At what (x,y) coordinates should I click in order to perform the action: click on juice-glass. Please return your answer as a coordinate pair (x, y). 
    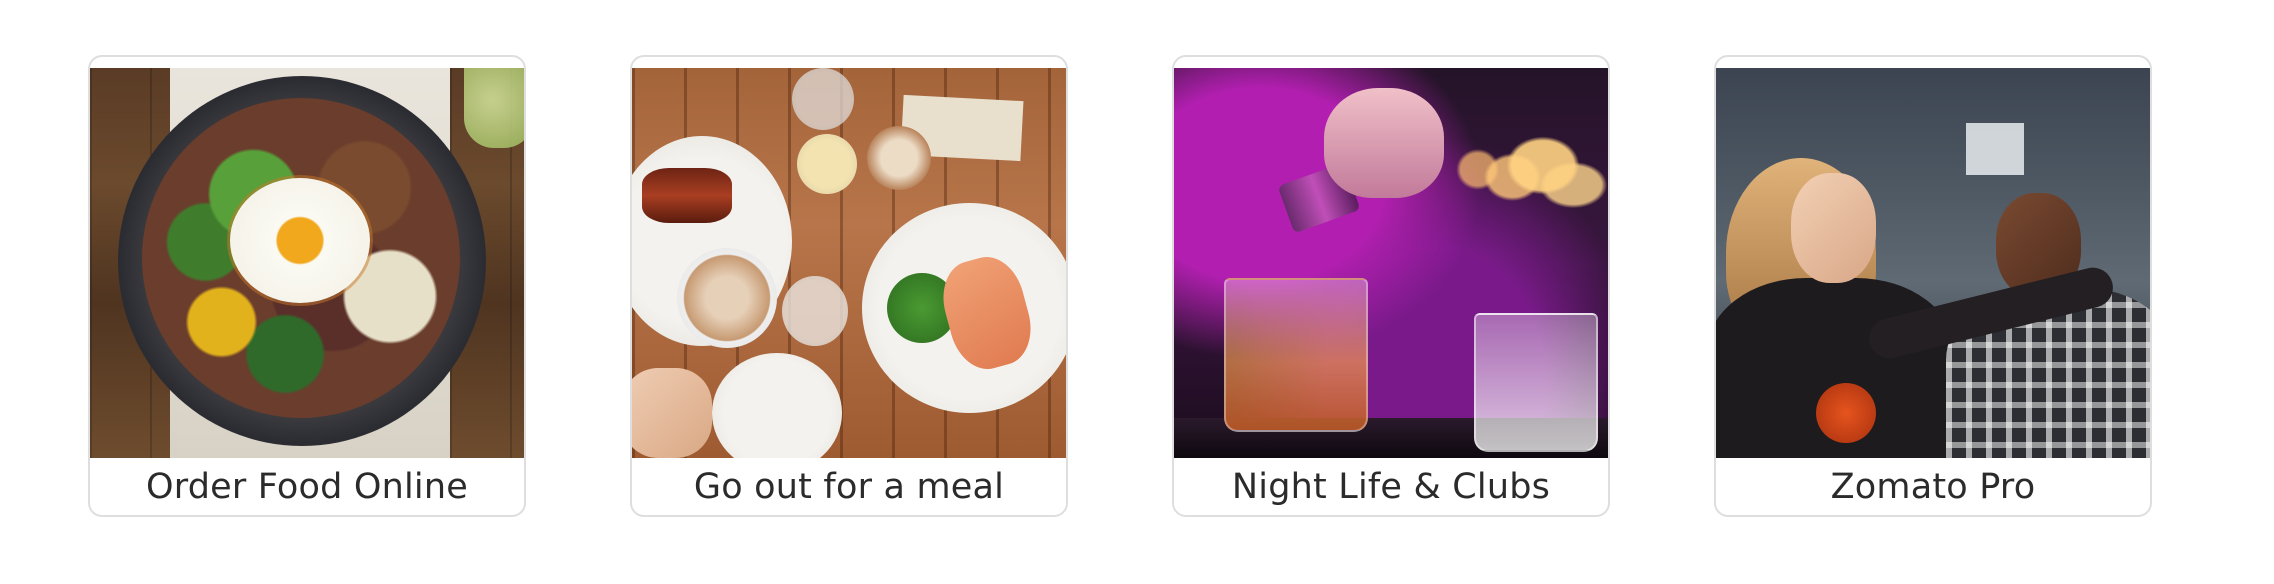
    Looking at the image, I should click on (827, 164).